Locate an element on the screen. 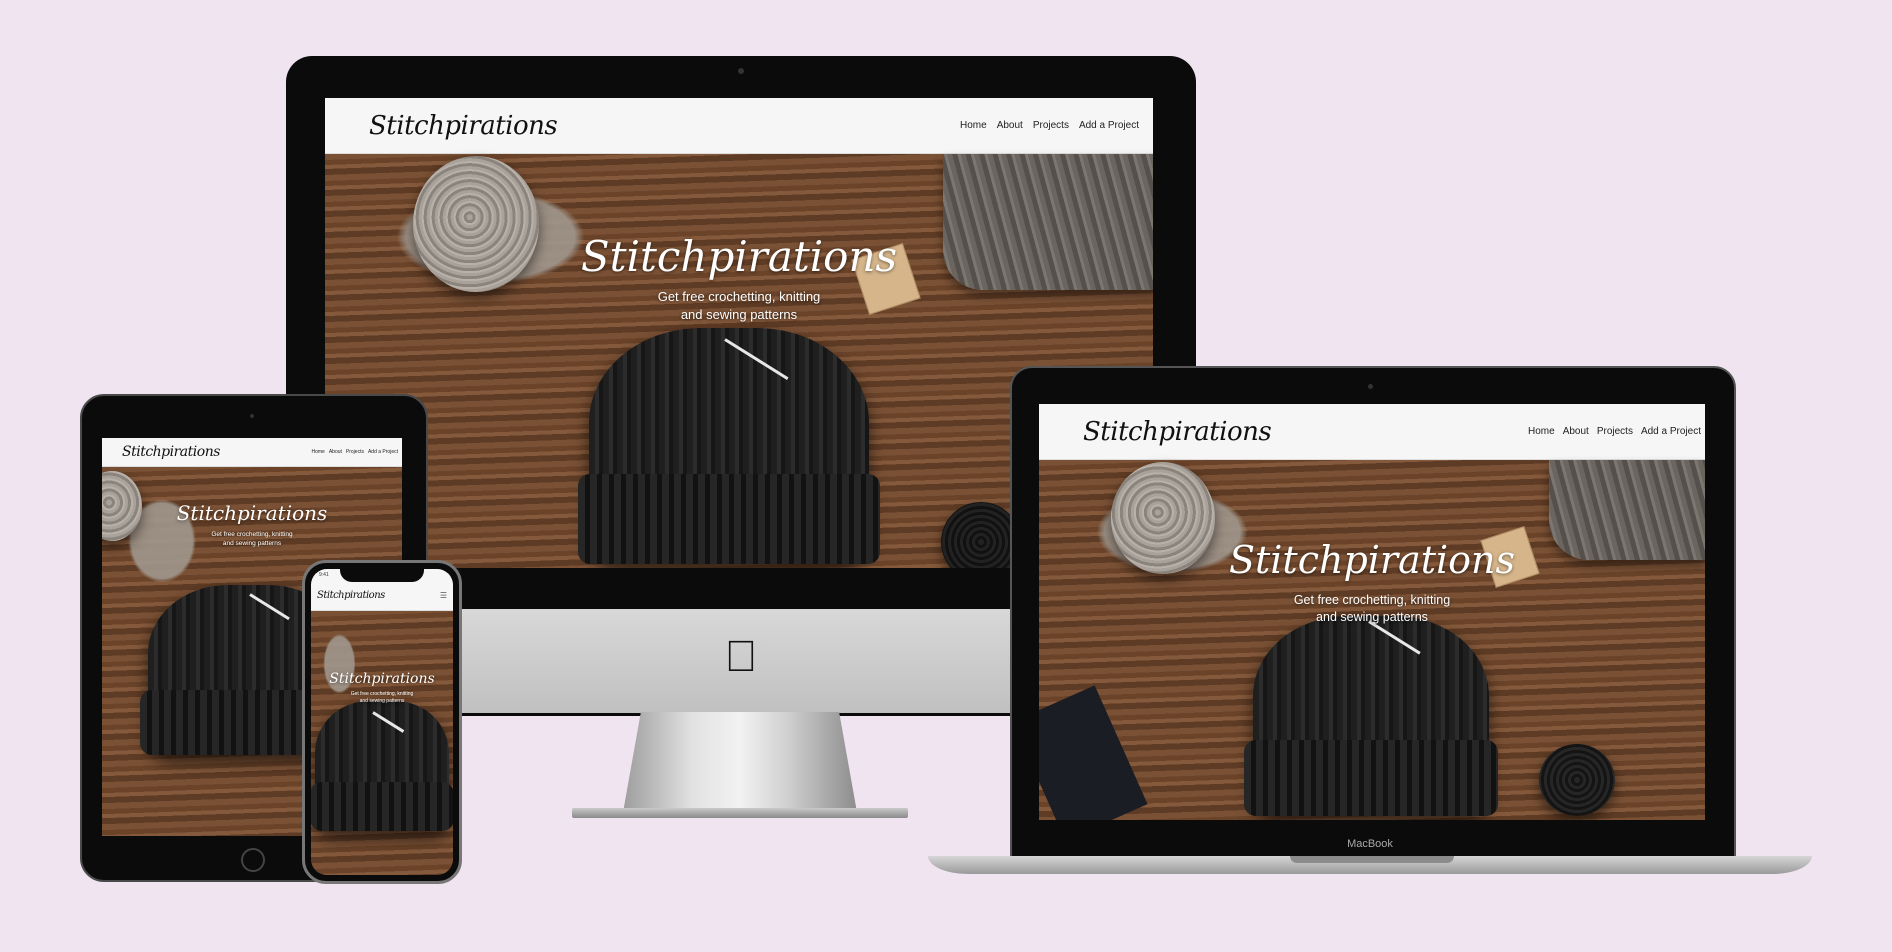 This screenshot has width=1892, height=952. imac-base is located at coordinates (740, 813).